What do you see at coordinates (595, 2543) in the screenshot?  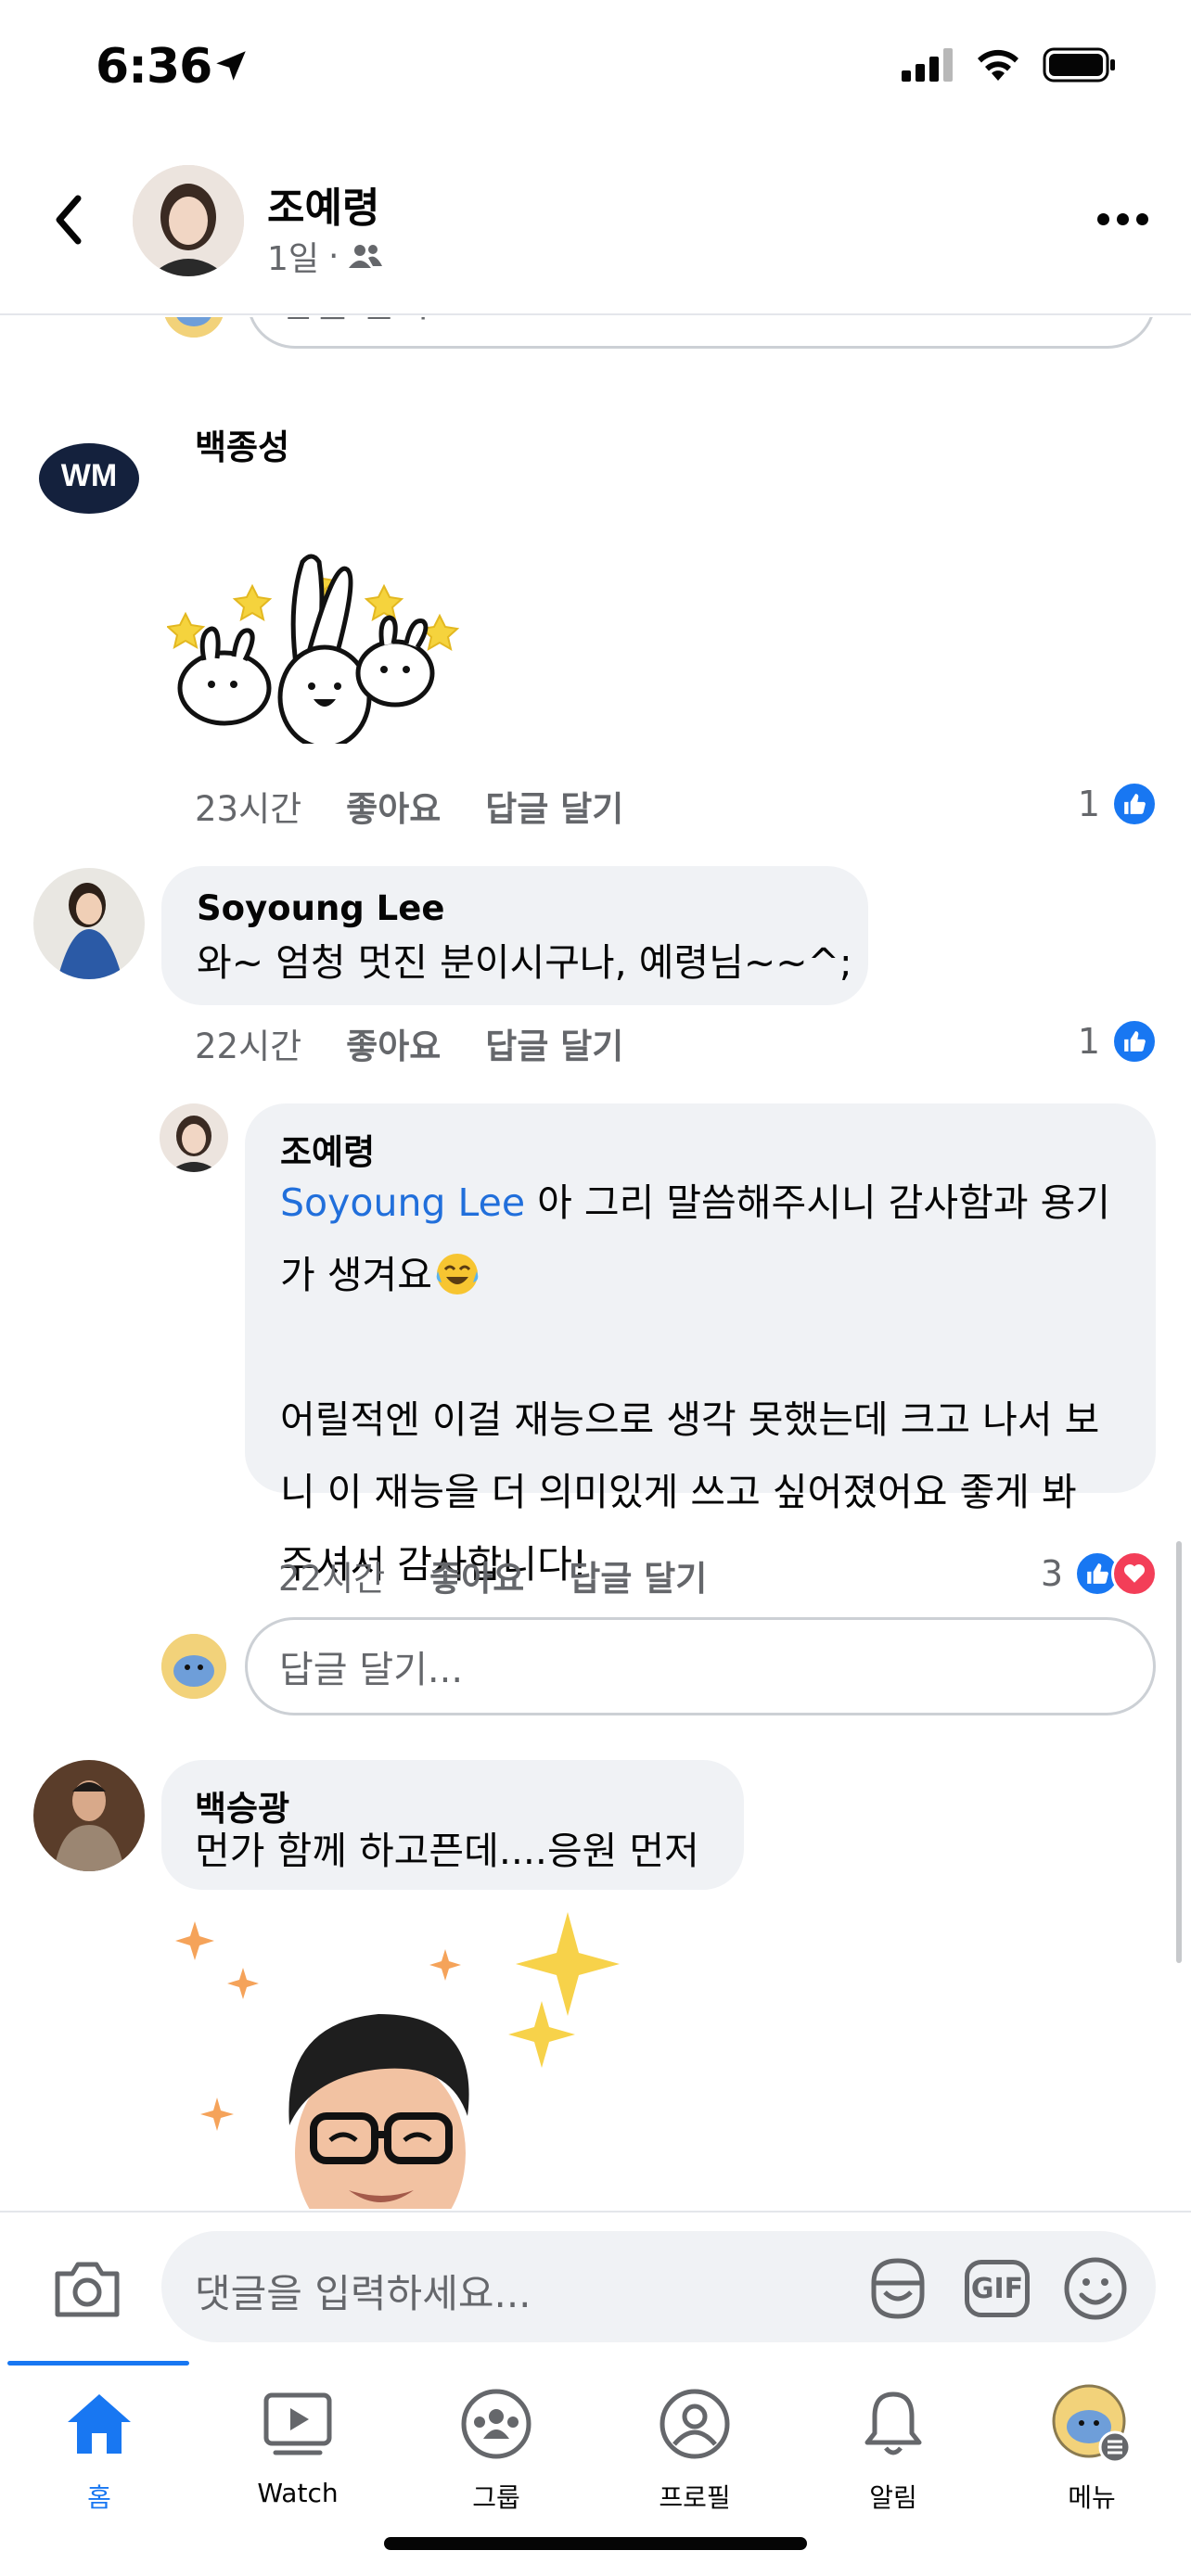 I see `home-indicator` at bounding box center [595, 2543].